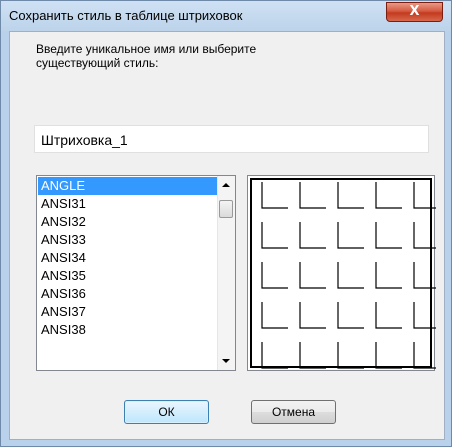 The image size is (452, 447). I want to click on style-list-item: ANSI35, so click(128, 276).